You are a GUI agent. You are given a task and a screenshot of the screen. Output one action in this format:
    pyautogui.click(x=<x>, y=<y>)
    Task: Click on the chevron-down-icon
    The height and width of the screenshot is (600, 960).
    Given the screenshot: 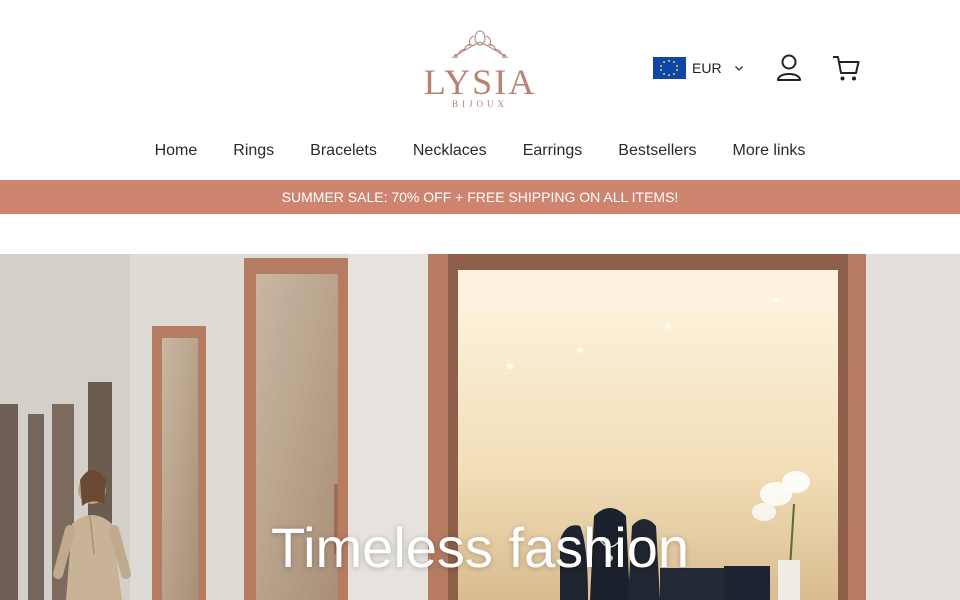 What is the action you would take?
    pyautogui.click(x=738, y=68)
    